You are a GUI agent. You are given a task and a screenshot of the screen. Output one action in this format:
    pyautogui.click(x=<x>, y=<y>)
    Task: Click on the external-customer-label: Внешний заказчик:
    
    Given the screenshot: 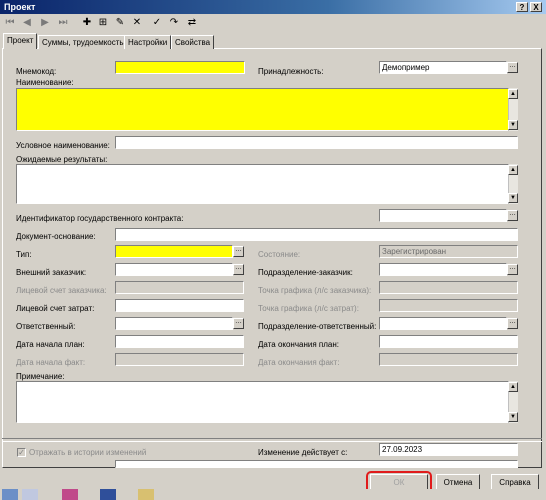 What is the action you would take?
    pyautogui.click(x=51, y=272)
    